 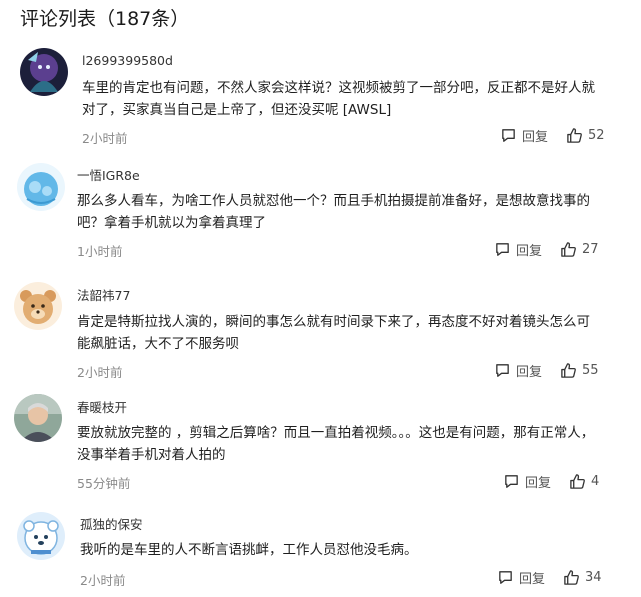 What do you see at coordinates (108, 174) in the screenshot?
I see `username: 一悟IGR8e` at bounding box center [108, 174].